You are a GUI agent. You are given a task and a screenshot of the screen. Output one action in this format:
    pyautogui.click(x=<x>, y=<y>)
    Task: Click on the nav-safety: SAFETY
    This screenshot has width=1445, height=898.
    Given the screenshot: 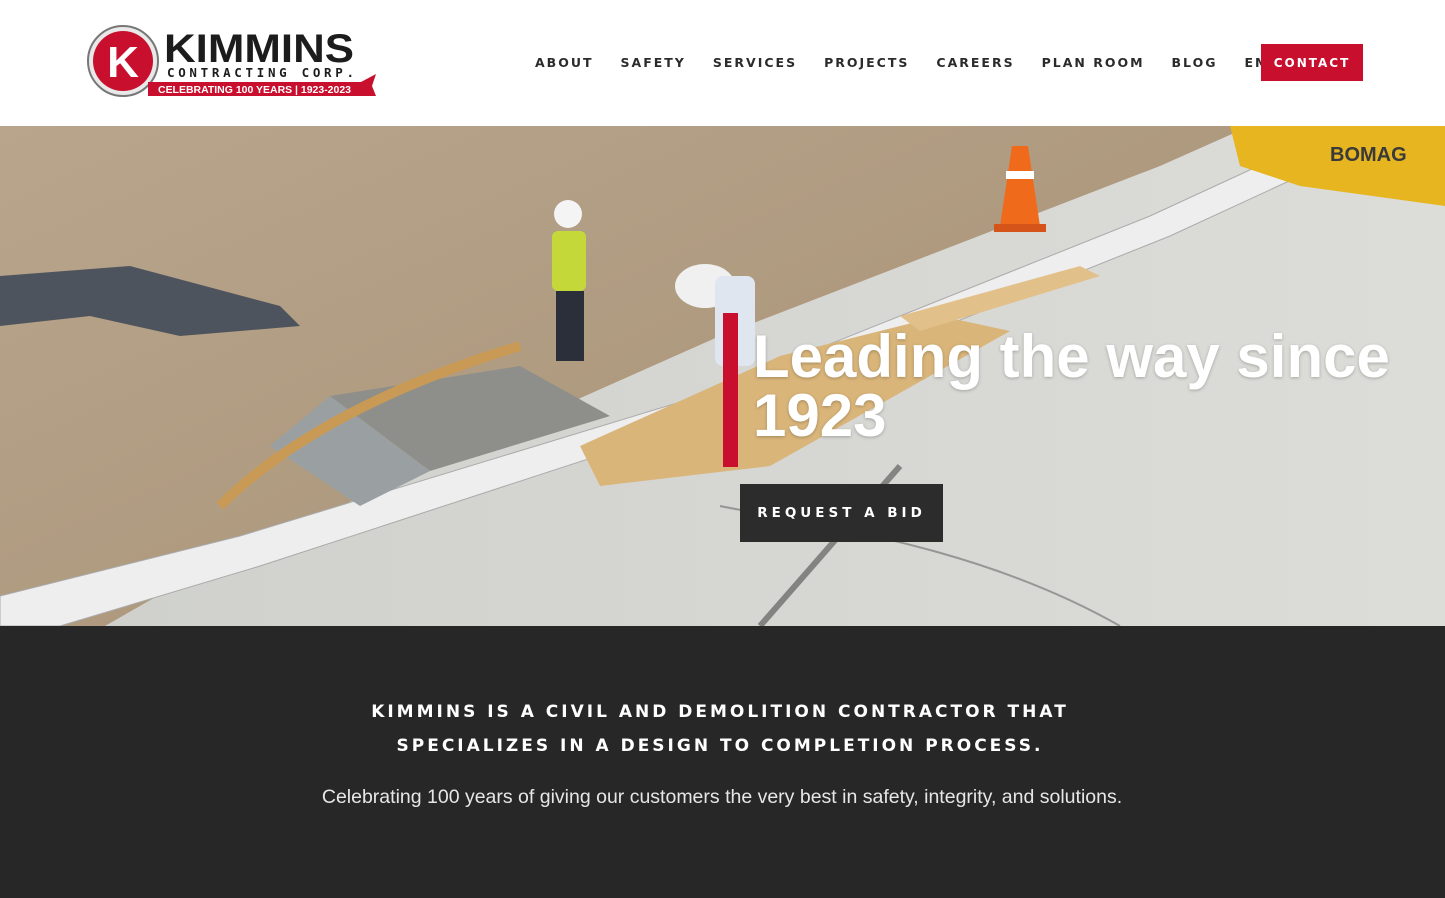 What is the action you would take?
    pyautogui.click(x=653, y=62)
    